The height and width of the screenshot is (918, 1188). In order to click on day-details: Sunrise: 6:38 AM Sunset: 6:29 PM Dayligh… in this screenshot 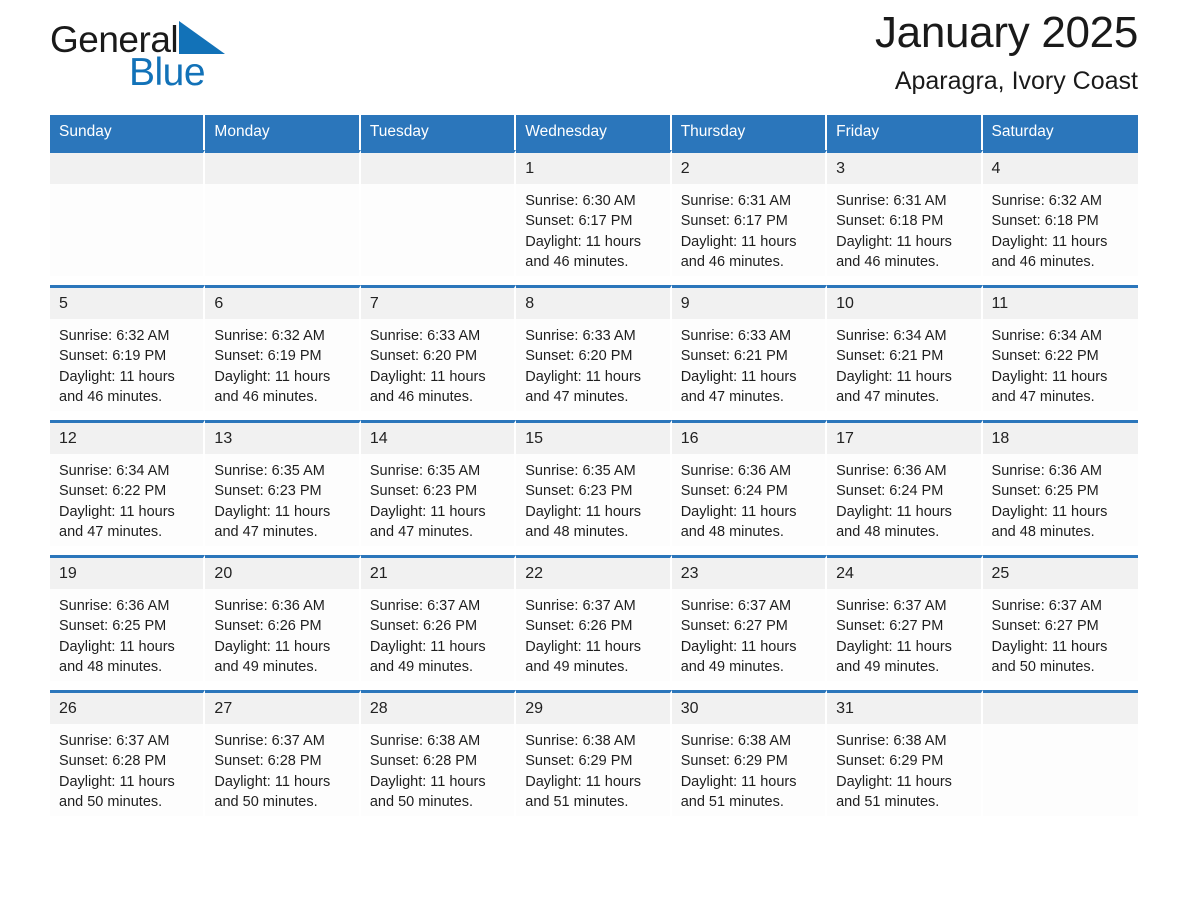, I will do `click(903, 768)`.